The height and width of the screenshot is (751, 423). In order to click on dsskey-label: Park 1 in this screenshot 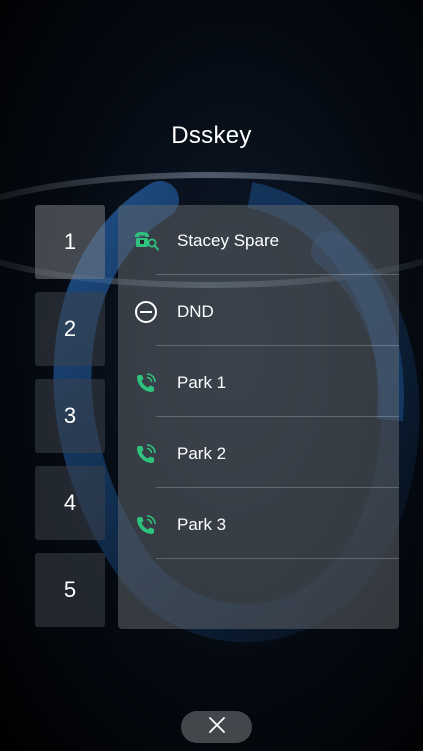, I will do `click(202, 382)`.